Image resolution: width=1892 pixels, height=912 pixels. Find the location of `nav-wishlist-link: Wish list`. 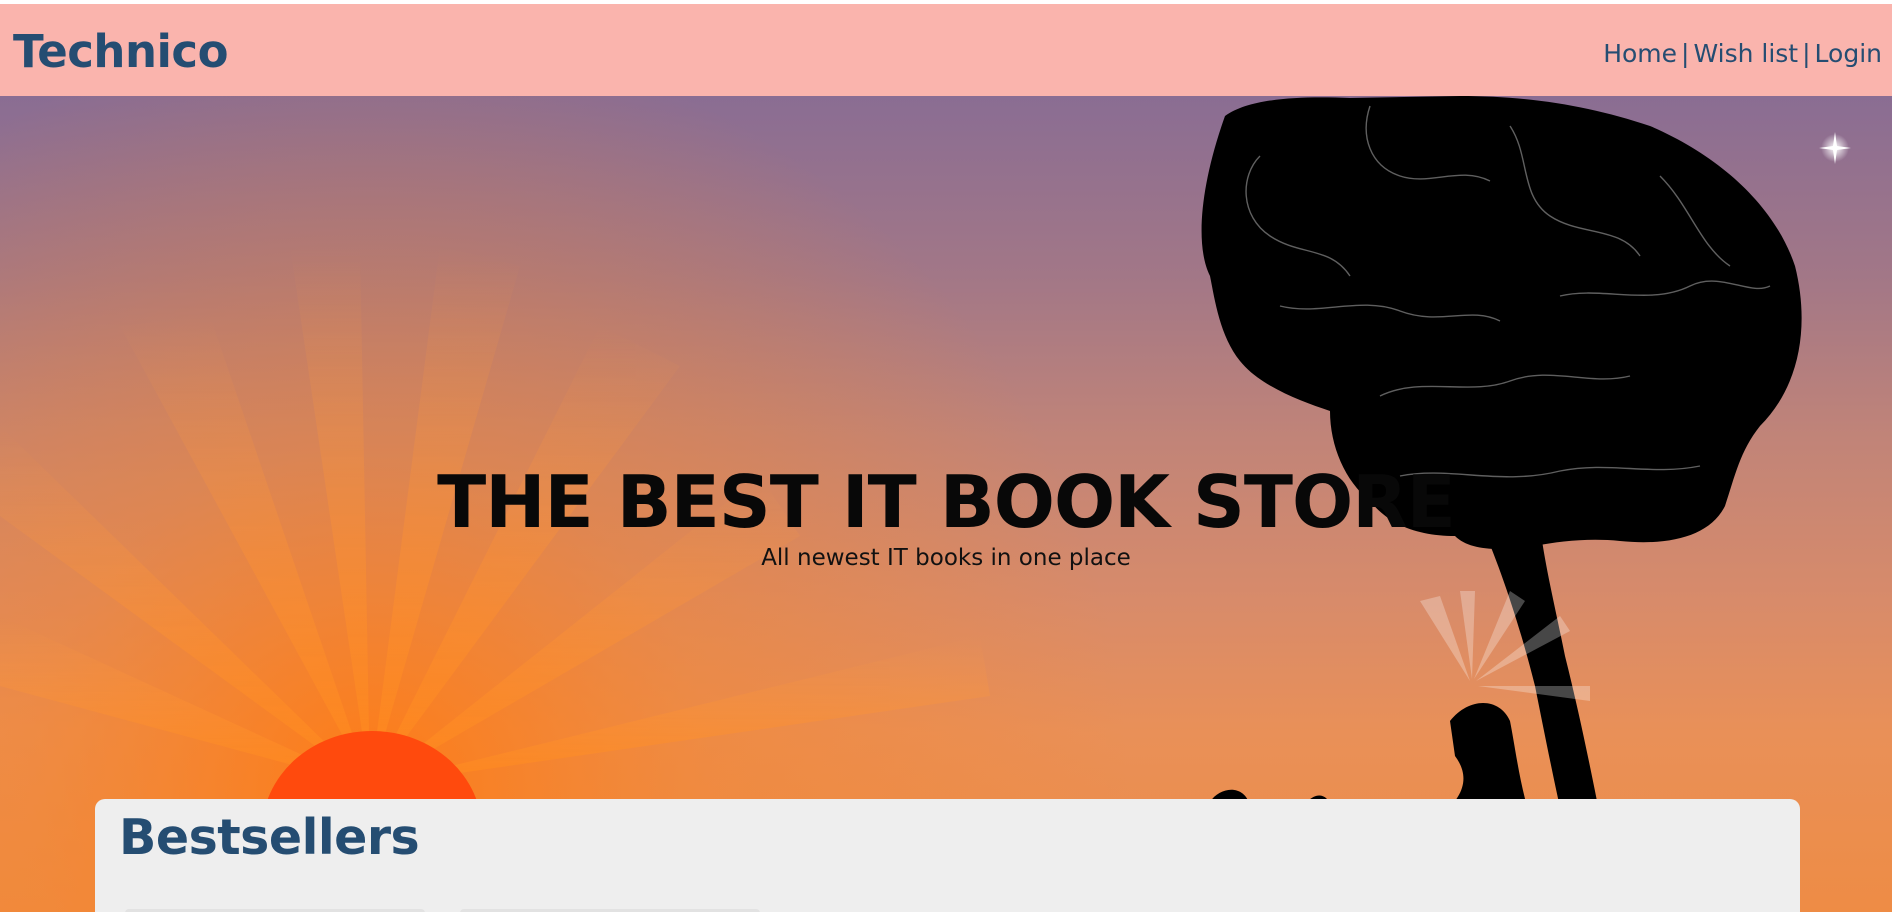

nav-wishlist-link: Wish list is located at coordinates (1745, 53).